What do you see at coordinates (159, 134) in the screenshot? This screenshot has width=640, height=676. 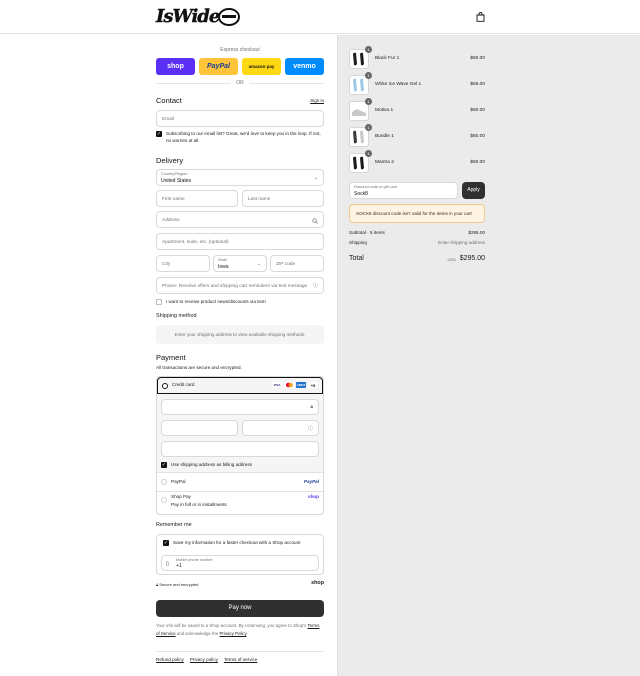 I see `subscribe-checkbox: ✓` at bounding box center [159, 134].